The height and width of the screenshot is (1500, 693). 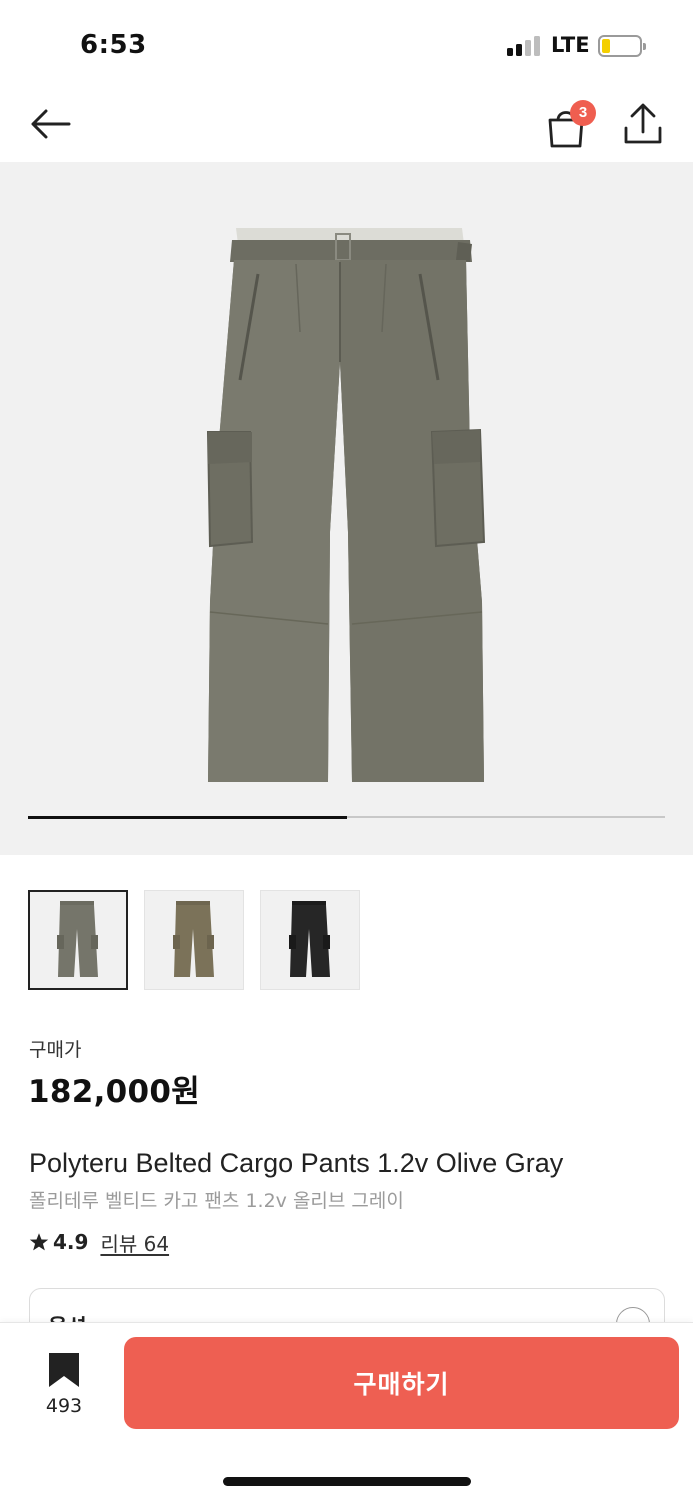 I want to click on bookmark-icon, so click(x=64, y=1370).